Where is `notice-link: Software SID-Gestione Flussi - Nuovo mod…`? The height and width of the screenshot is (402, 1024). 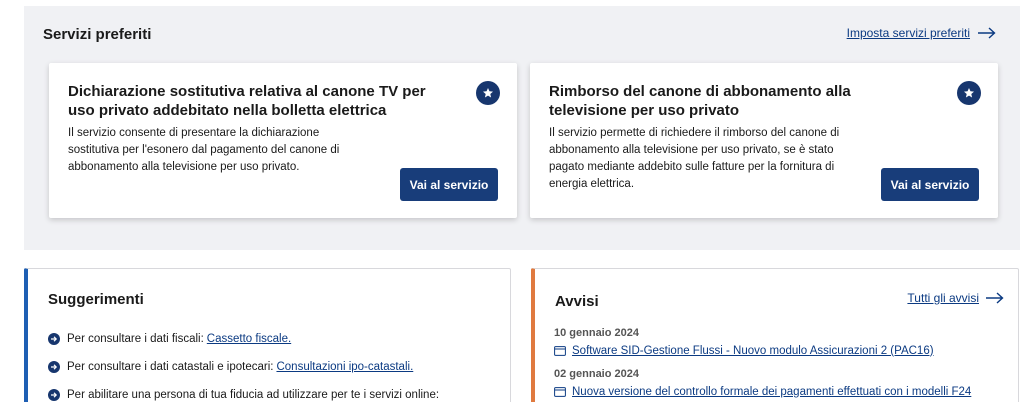 notice-link: Software SID-Gestione Flussi - Nuovo mod… is located at coordinates (762, 350).